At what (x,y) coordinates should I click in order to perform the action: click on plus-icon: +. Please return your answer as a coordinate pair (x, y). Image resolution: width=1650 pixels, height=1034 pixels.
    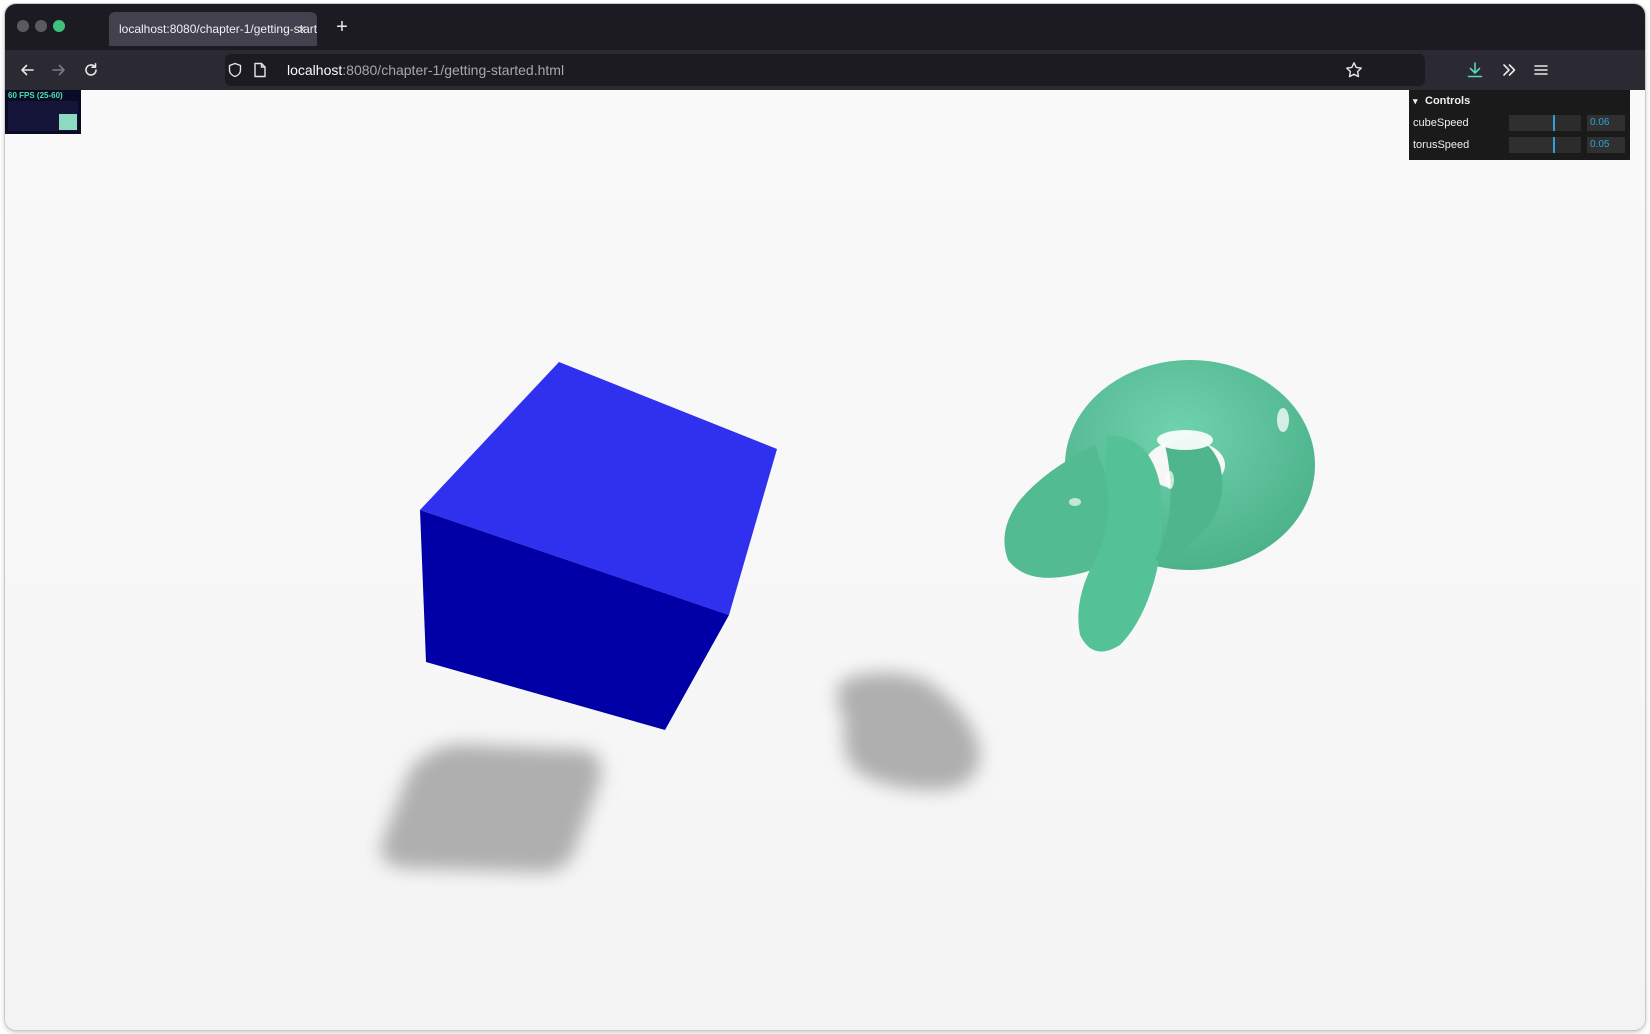
    Looking at the image, I should click on (342, 27).